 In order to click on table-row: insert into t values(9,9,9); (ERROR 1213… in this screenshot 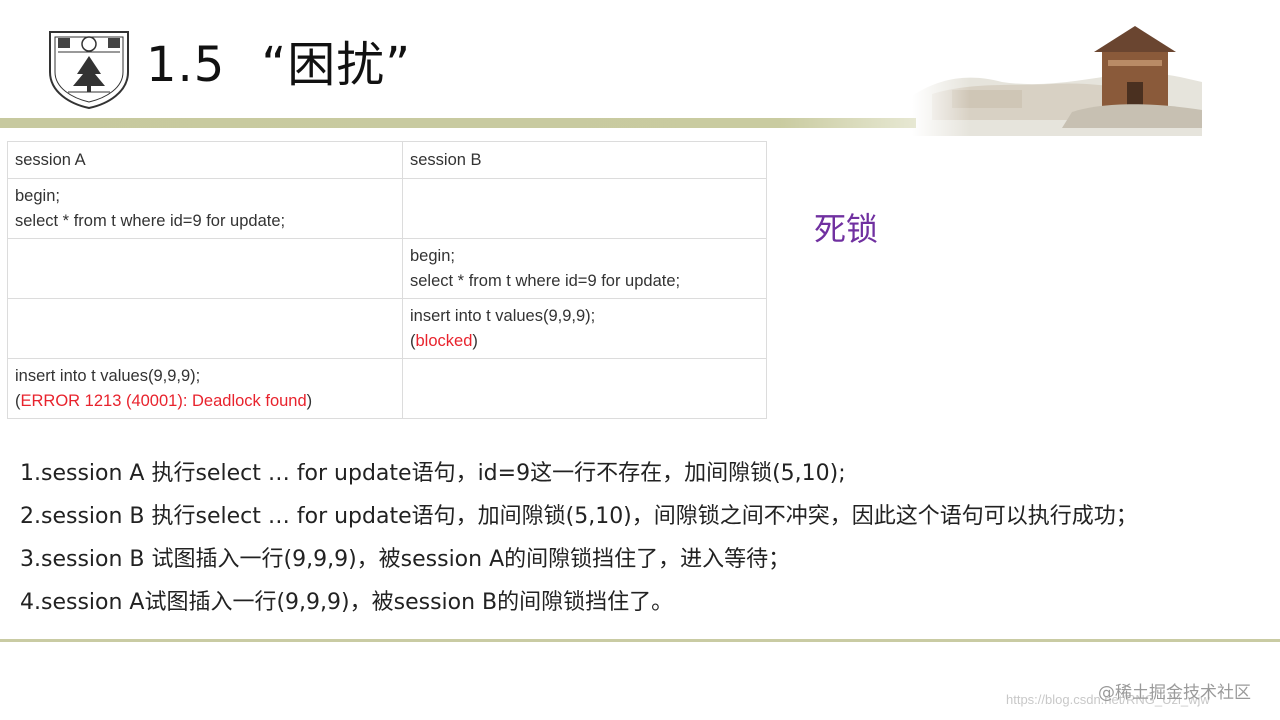, I will do `click(387, 388)`.